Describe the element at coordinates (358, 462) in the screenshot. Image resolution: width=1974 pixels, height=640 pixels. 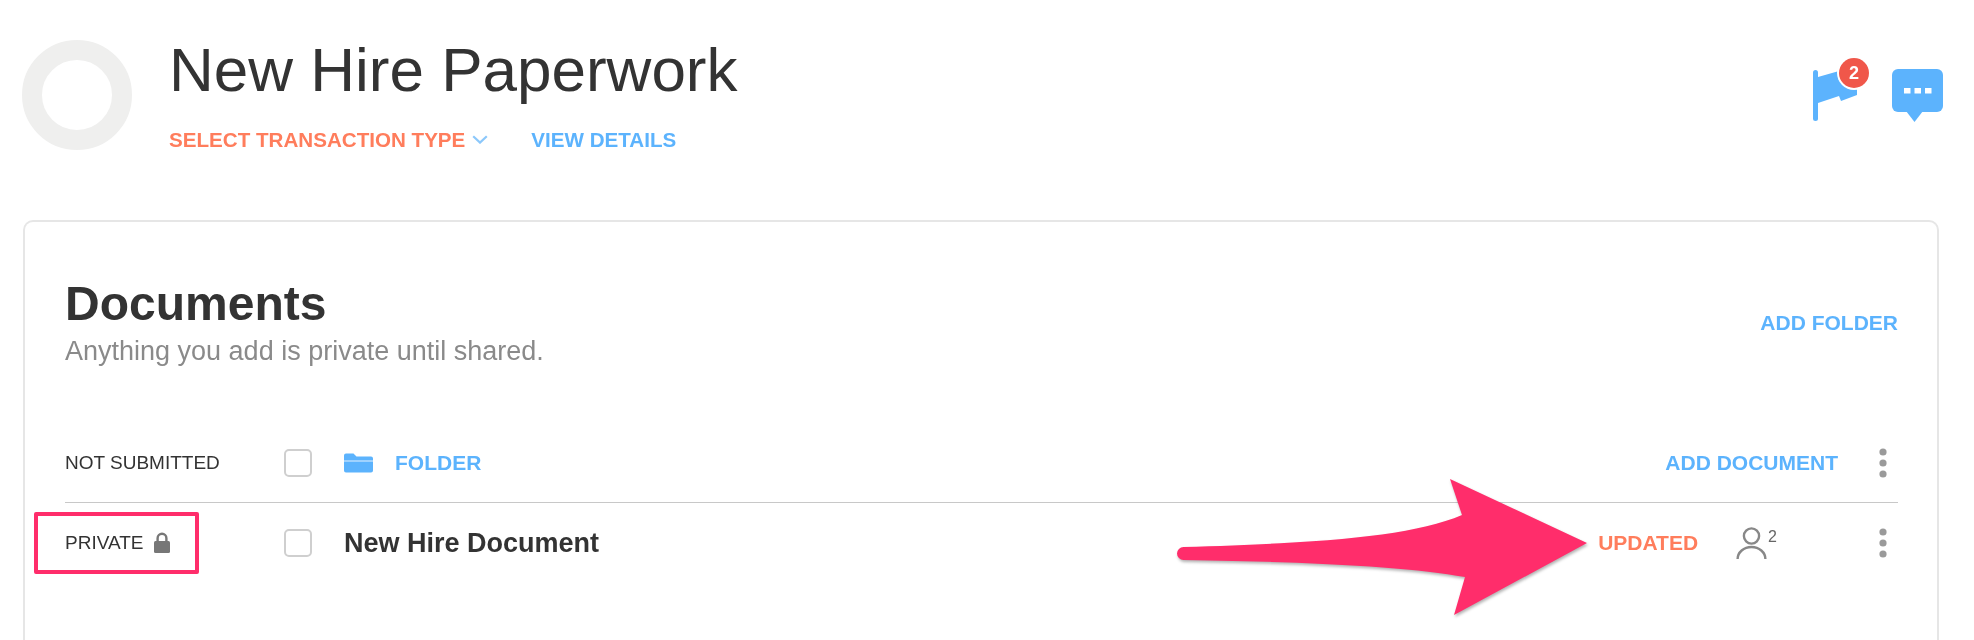
I see `folder-icon` at that location.